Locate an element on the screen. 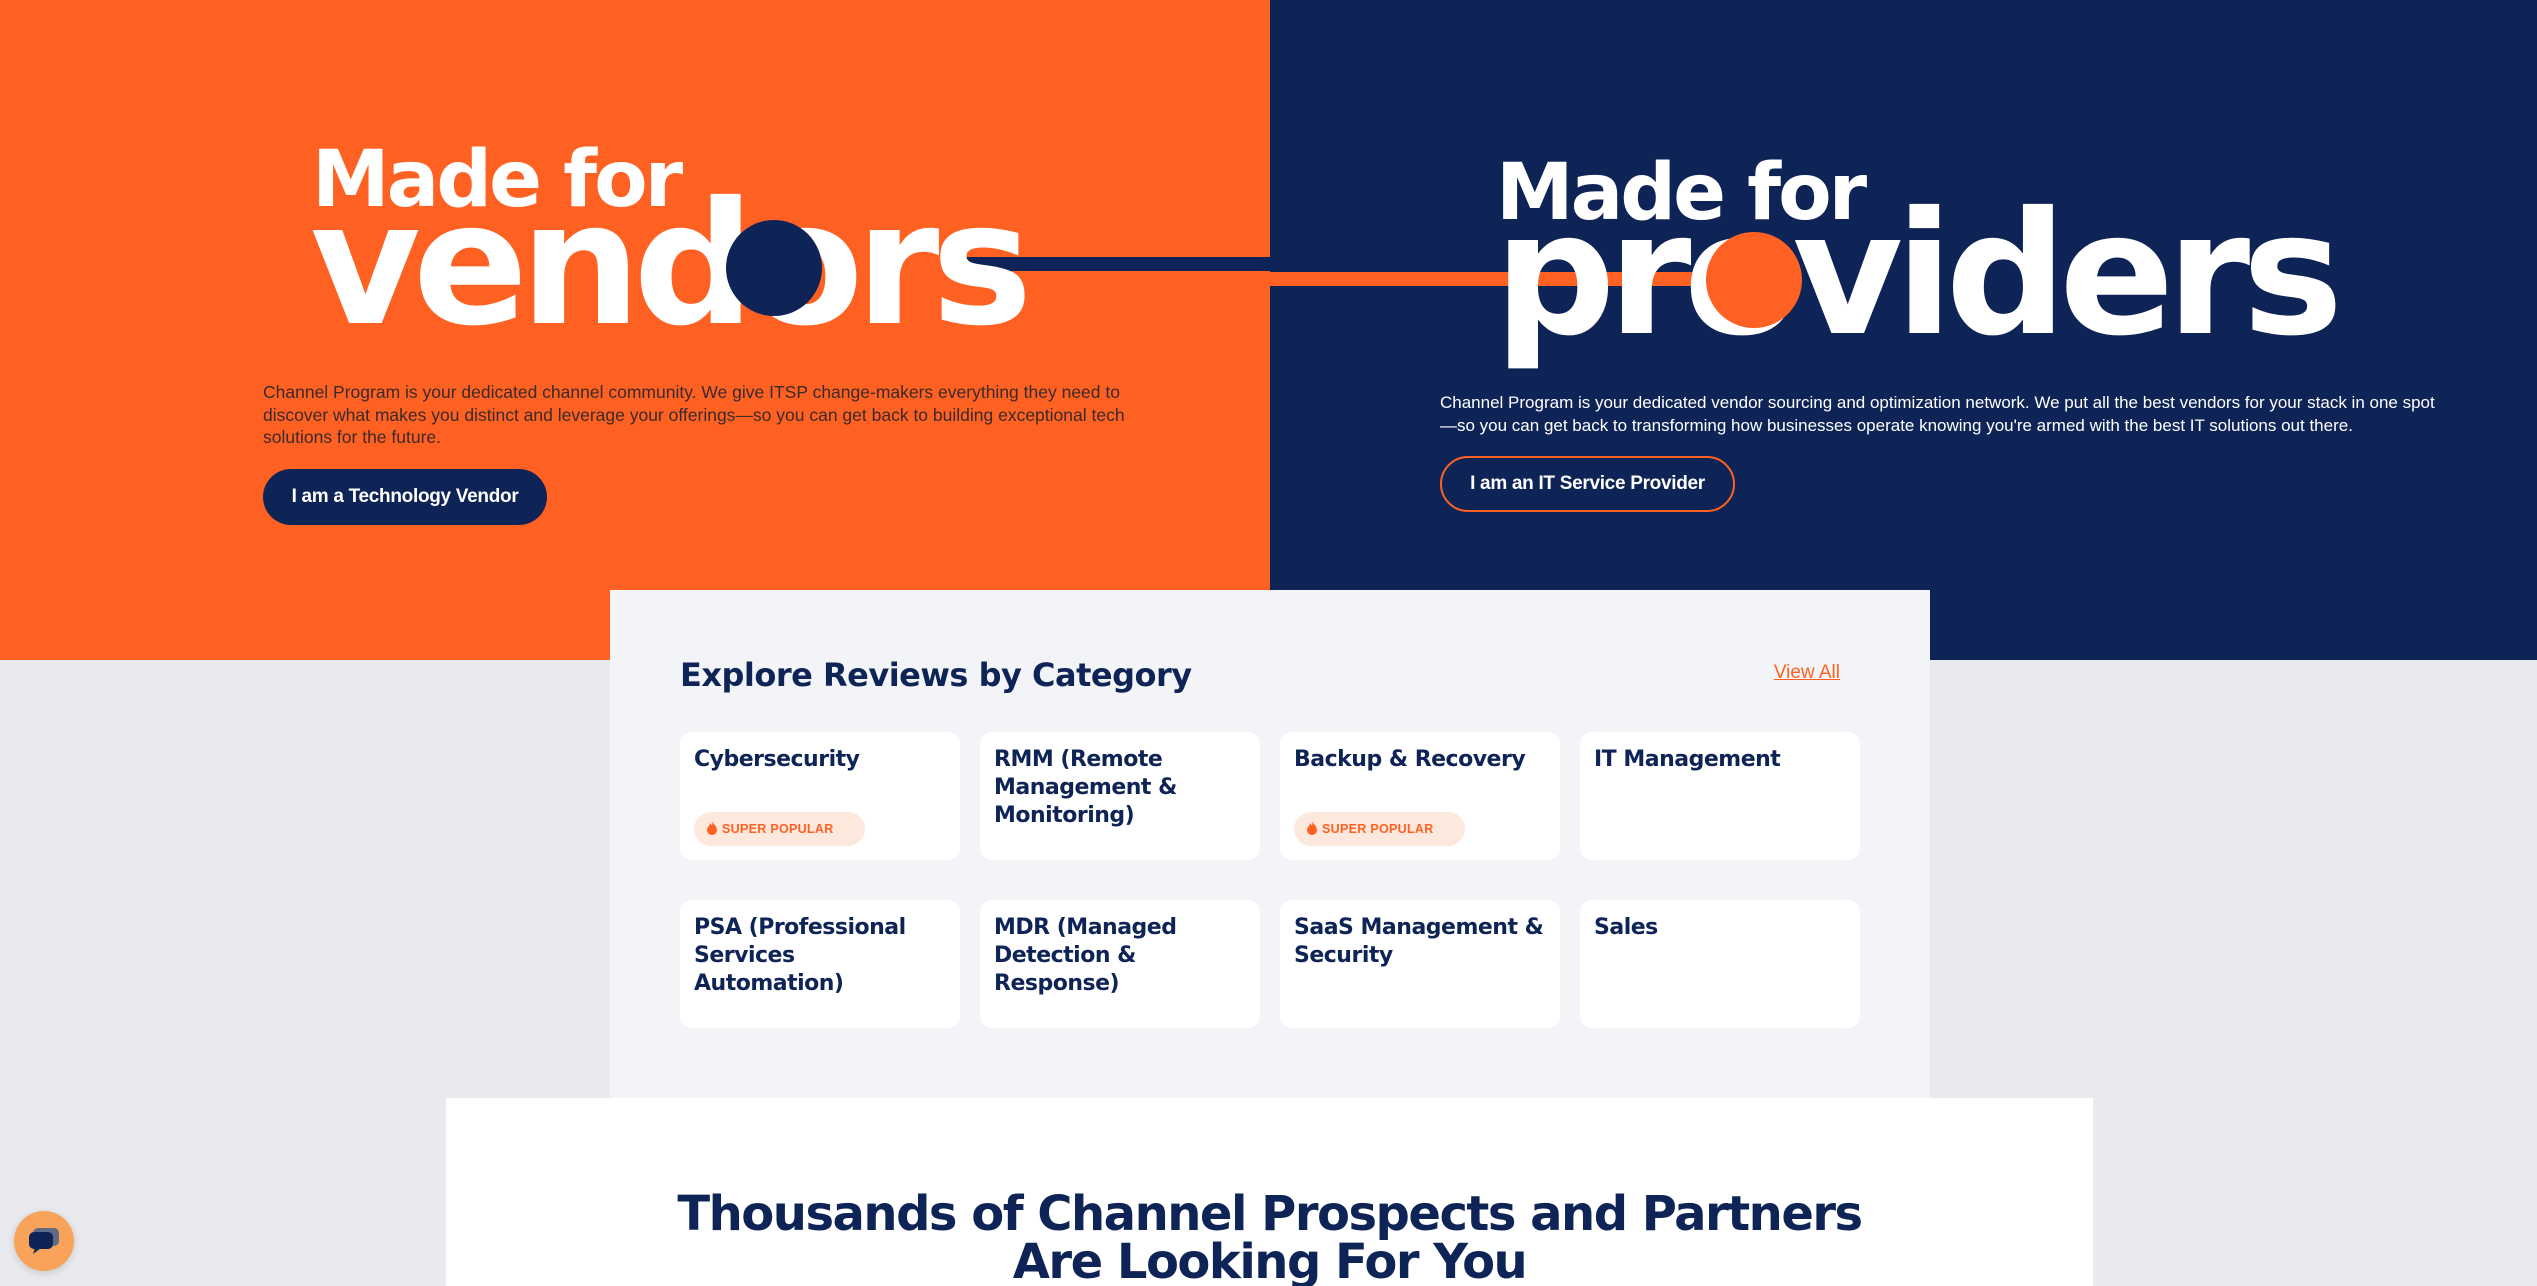 The height and width of the screenshot is (1286, 2537). category-title: RMM (Remote Management & Monitoring) is located at coordinates (1085, 787).